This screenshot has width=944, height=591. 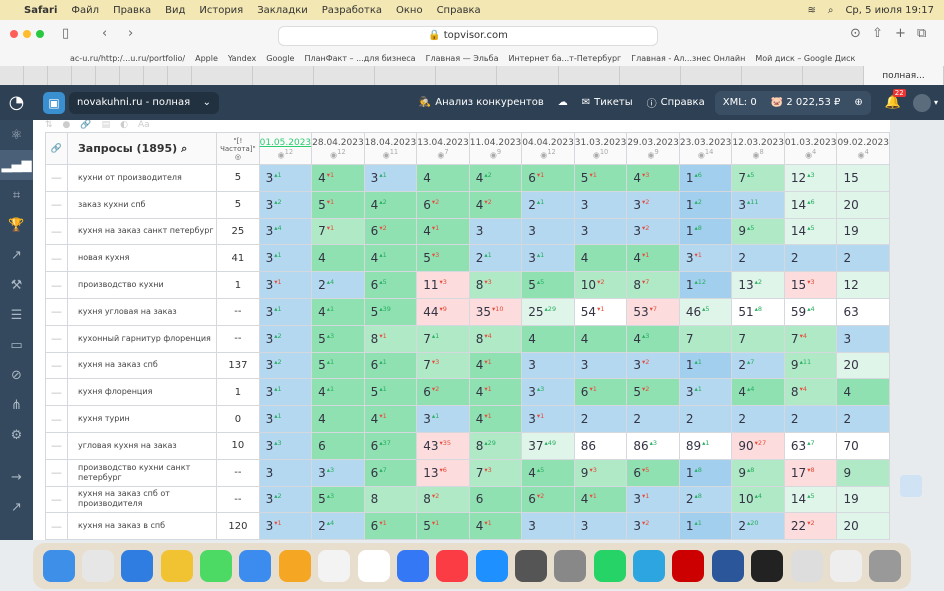 I want to click on position-cell: 9, so click(x=863, y=472).